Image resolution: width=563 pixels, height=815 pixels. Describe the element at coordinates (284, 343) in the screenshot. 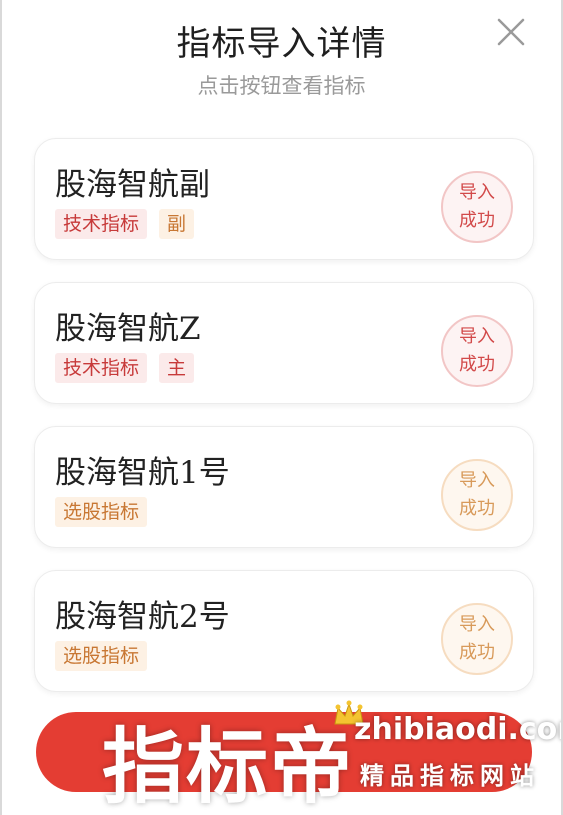

I see `indicator-card: 股海智航Z 技术指标 主 导入 成功` at that location.